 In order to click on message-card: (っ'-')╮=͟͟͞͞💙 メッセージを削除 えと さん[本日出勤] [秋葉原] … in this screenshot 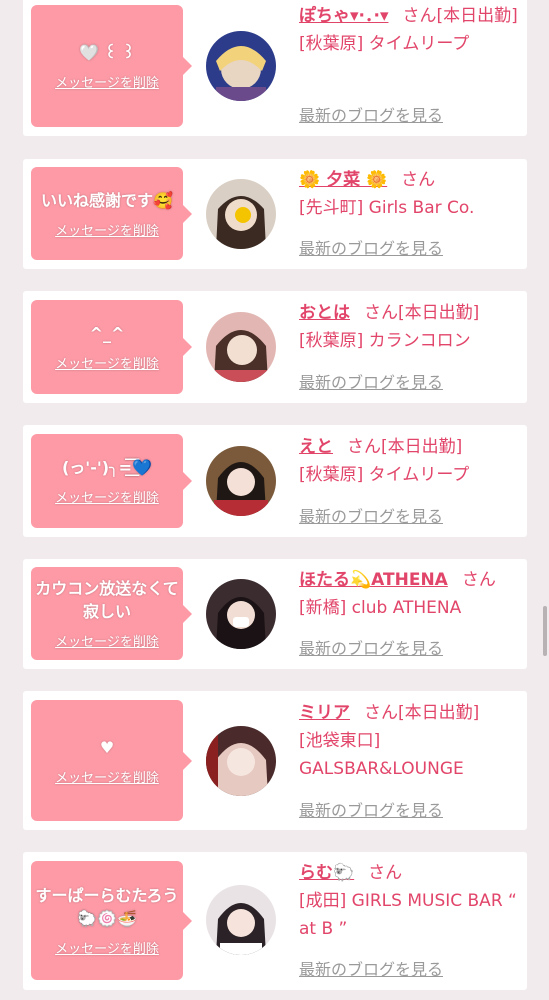, I will do `click(275, 481)`.